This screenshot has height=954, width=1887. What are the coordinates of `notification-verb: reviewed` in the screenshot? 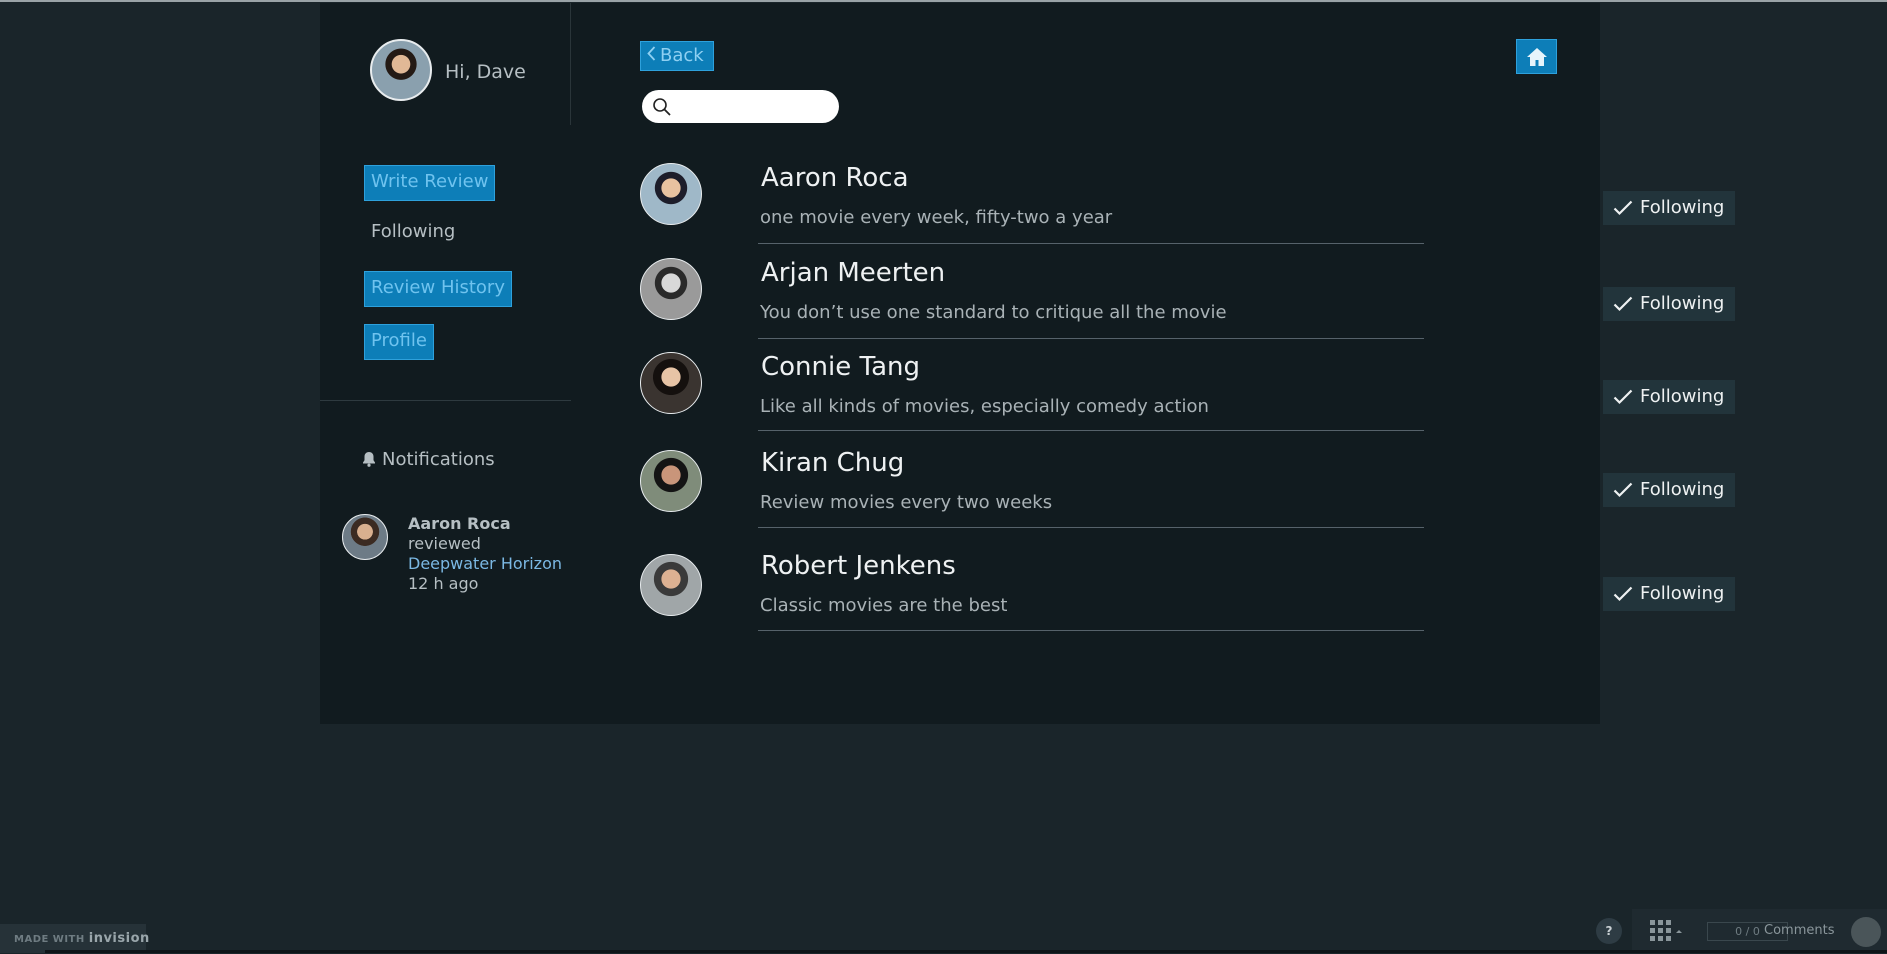 It's located at (444, 543).